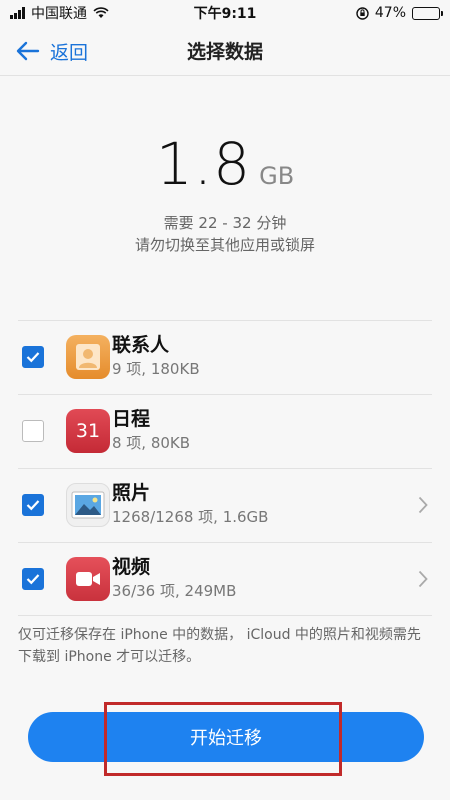 This screenshot has height=800, width=450. Describe the element at coordinates (151, 443) in the screenshot. I see `item-subtitle: 8 项, 80KB` at that location.